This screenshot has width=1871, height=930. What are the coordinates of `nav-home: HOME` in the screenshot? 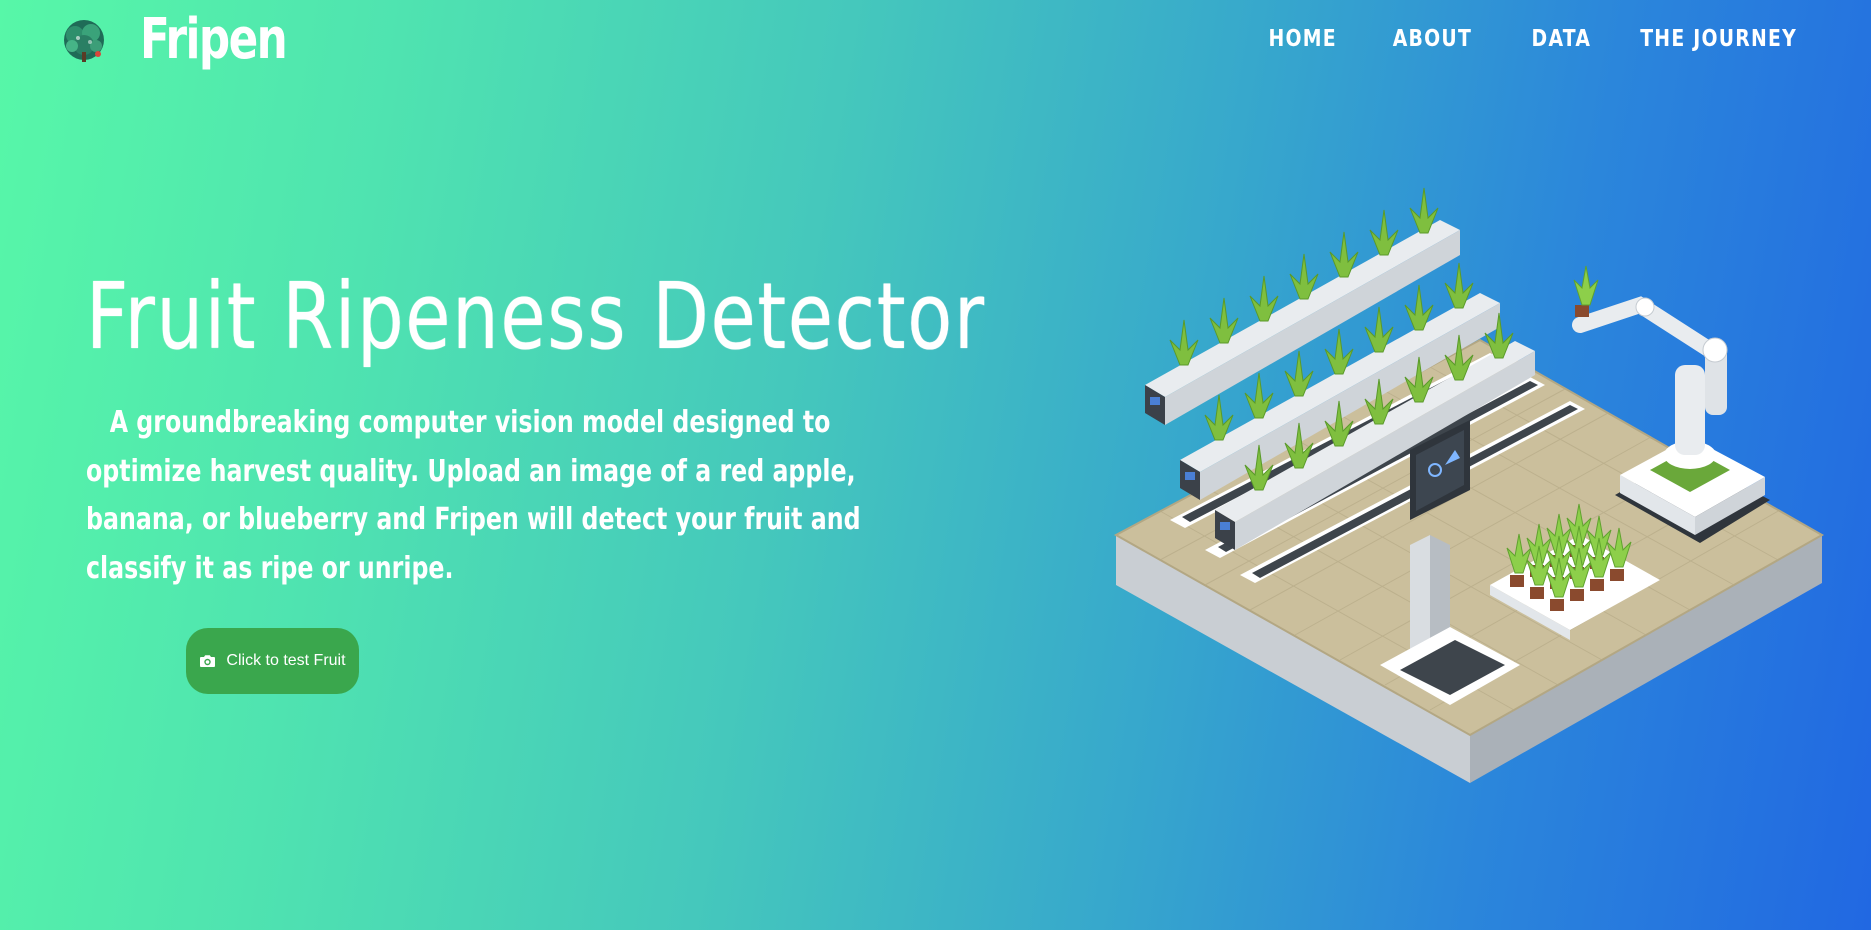 It's located at (1303, 39).